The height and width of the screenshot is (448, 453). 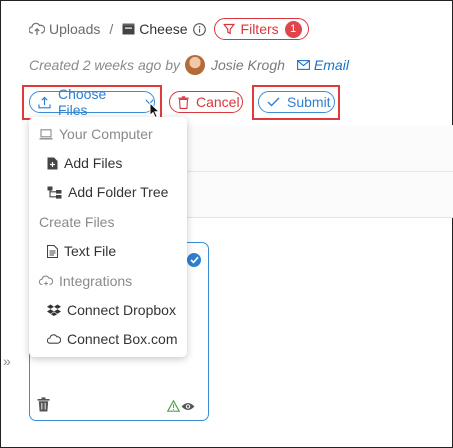 I want to click on check-icon, so click(x=273, y=102).